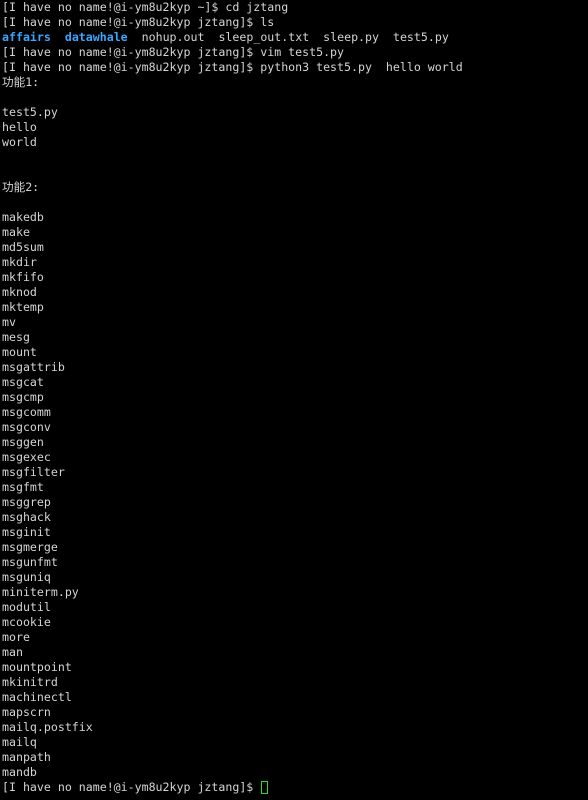  Describe the element at coordinates (26, 532) in the screenshot. I see `terminal-line: msginit` at that location.